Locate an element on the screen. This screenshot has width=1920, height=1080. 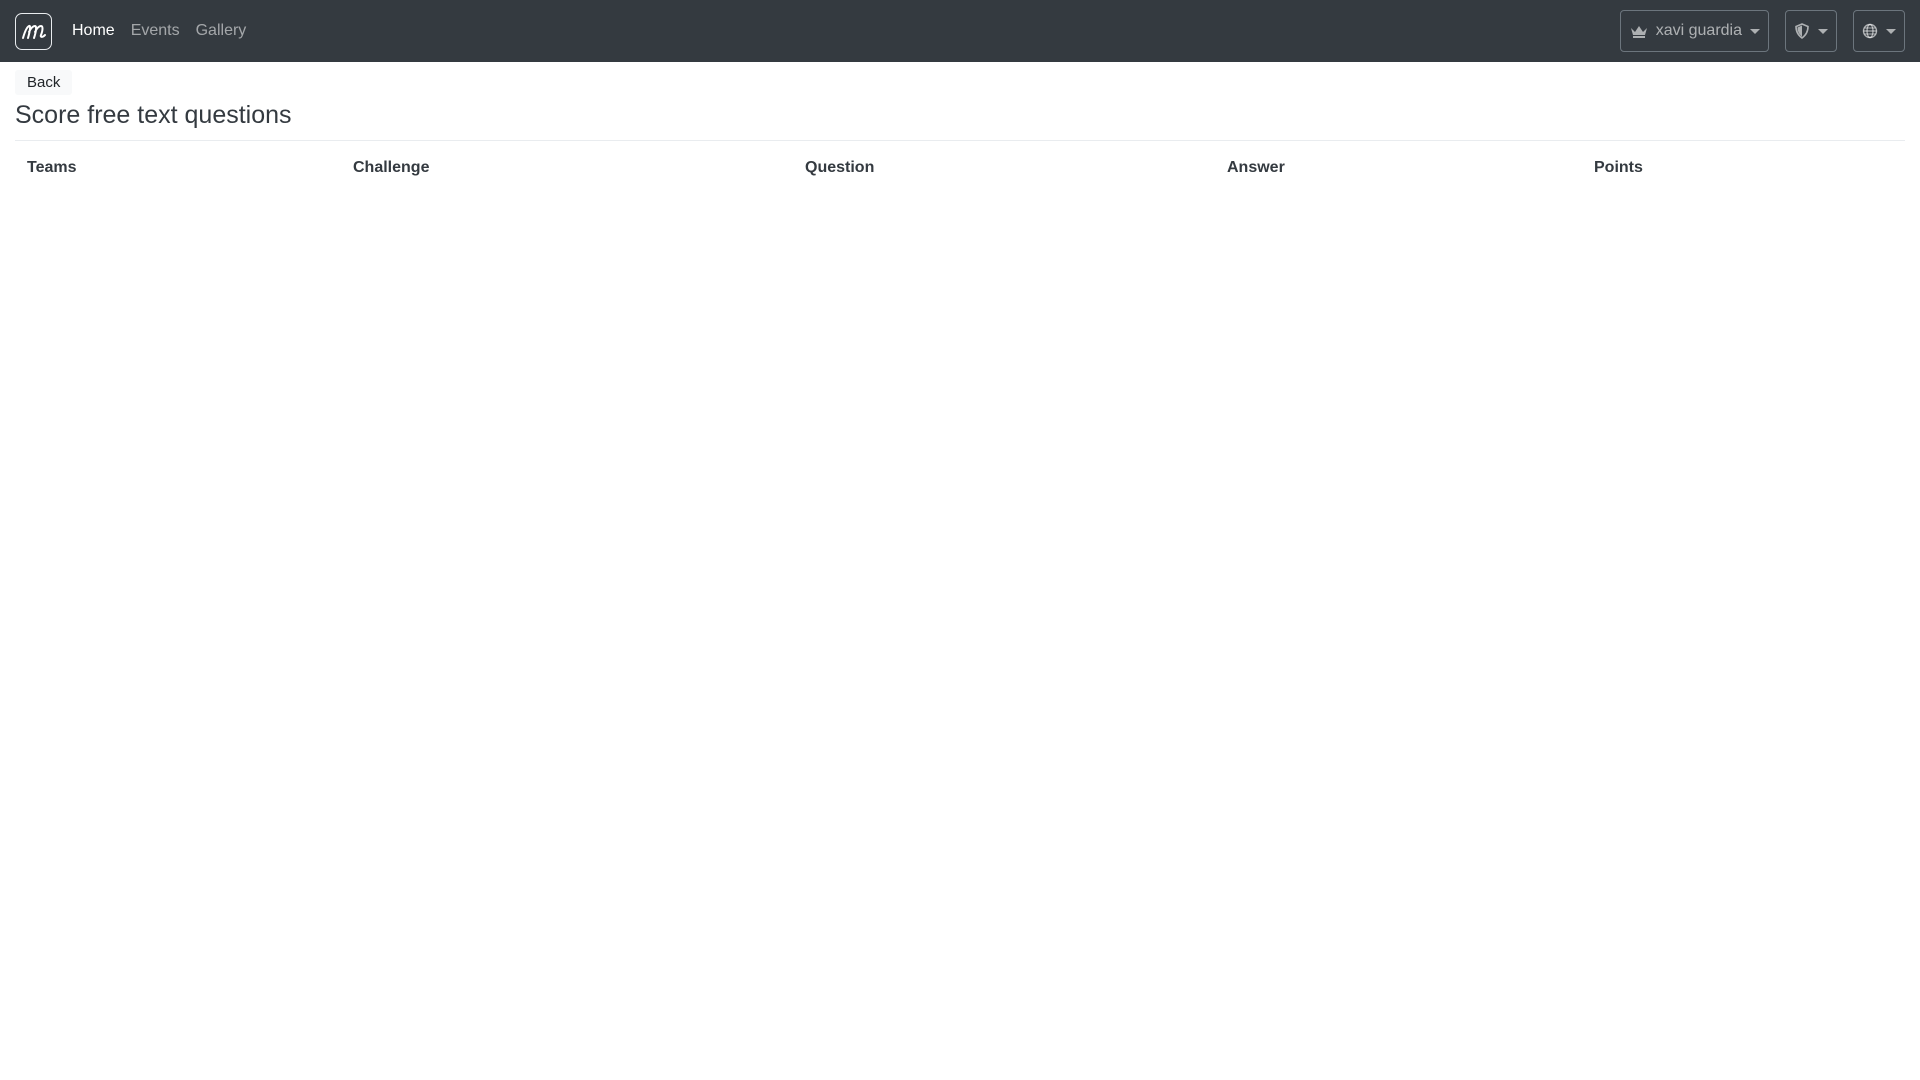
nav-link-gallery: Gallery is located at coordinates (221, 31).